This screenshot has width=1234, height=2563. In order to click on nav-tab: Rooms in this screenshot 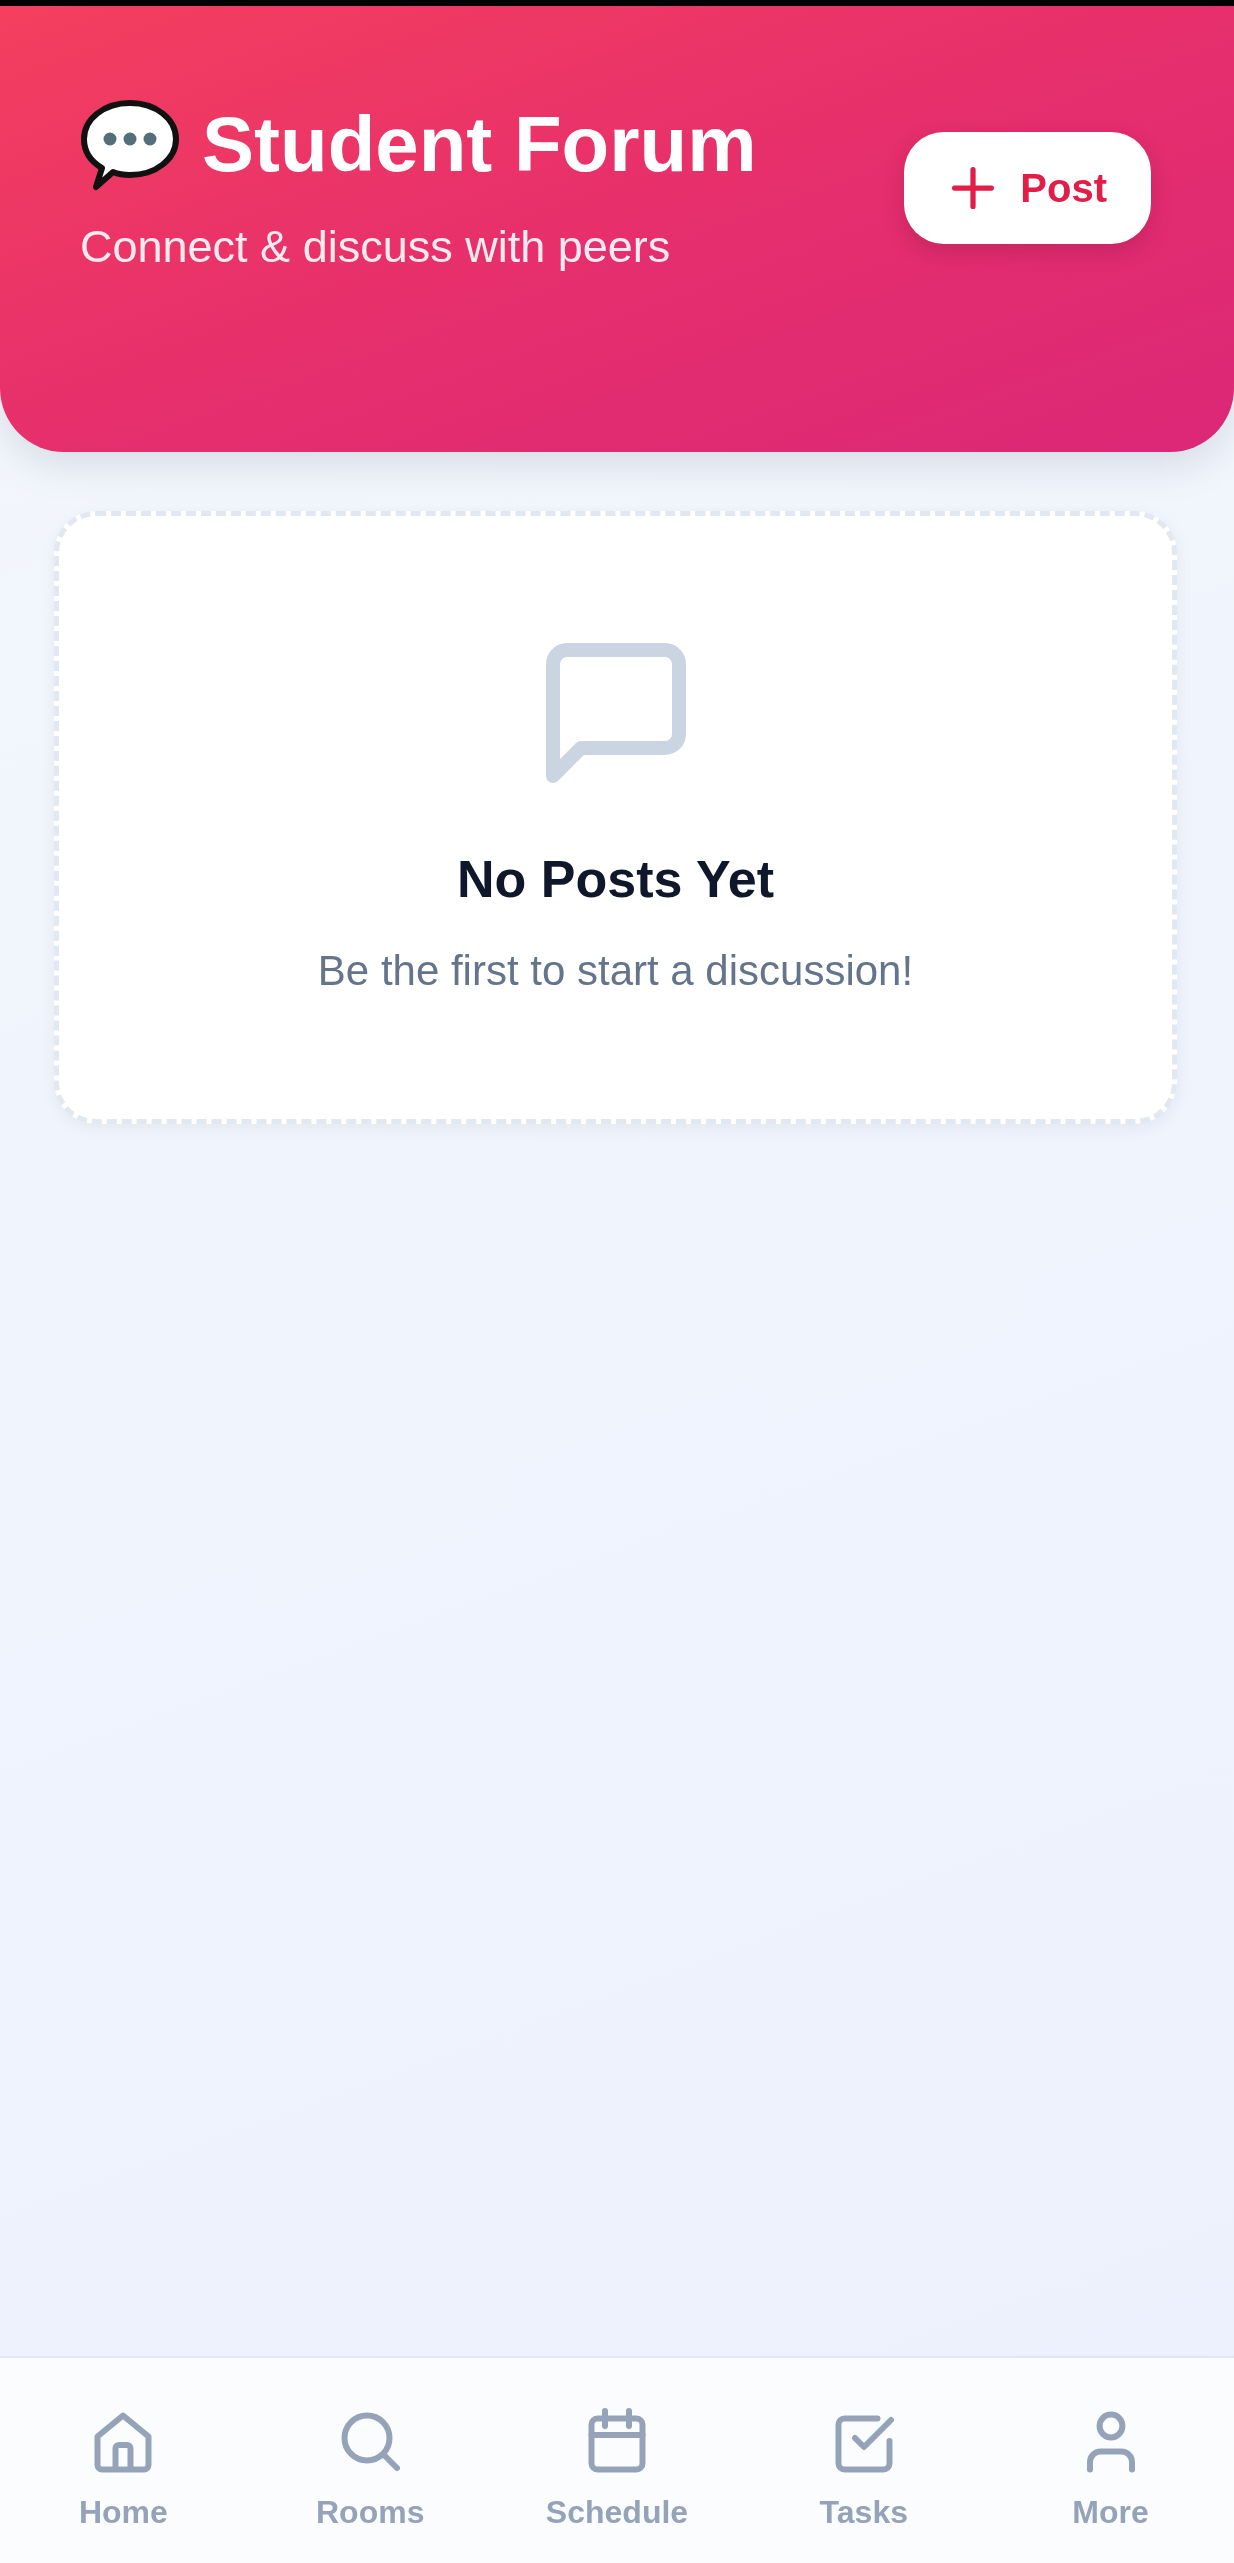, I will do `click(370, 2444)`.